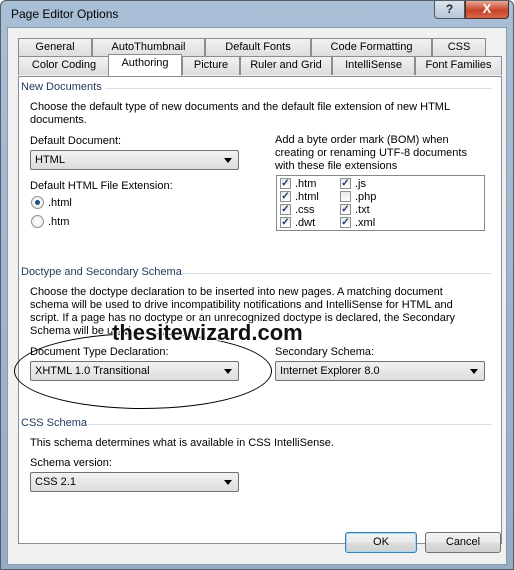  I want to click on doctype-label: Document Type Declaration:, so click(99, 352).